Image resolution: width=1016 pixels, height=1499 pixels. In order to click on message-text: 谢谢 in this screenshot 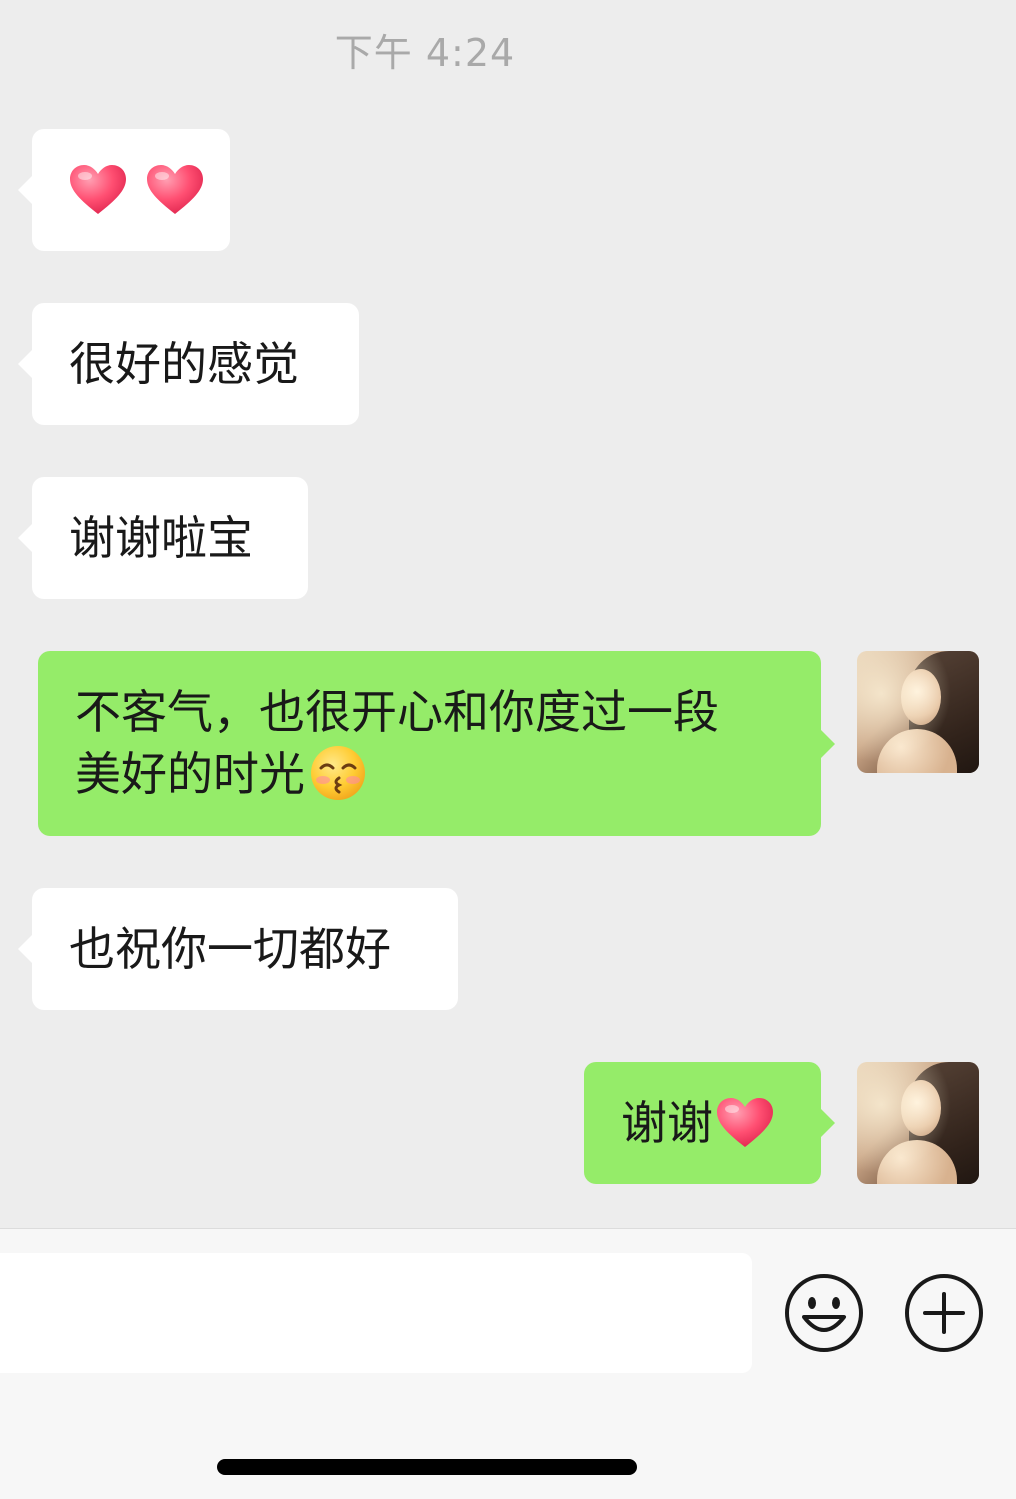, I will do `click(667, 1123)`.